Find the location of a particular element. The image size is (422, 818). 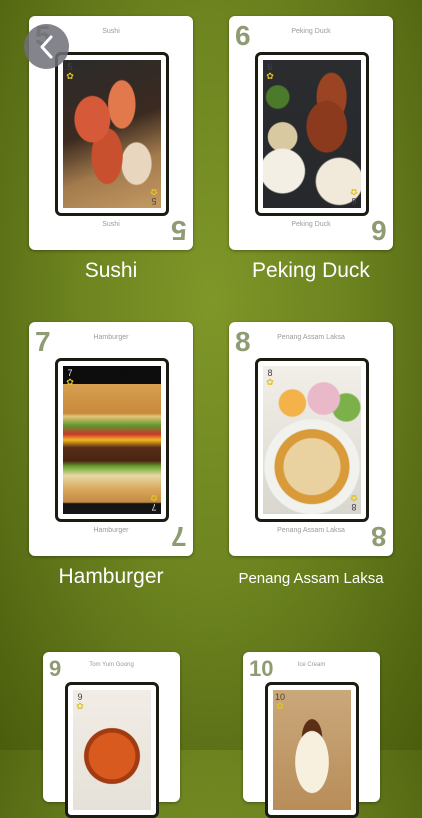

card-image-frame: 8 ✿ 8 ✿ is located at coordinates (312, 440).